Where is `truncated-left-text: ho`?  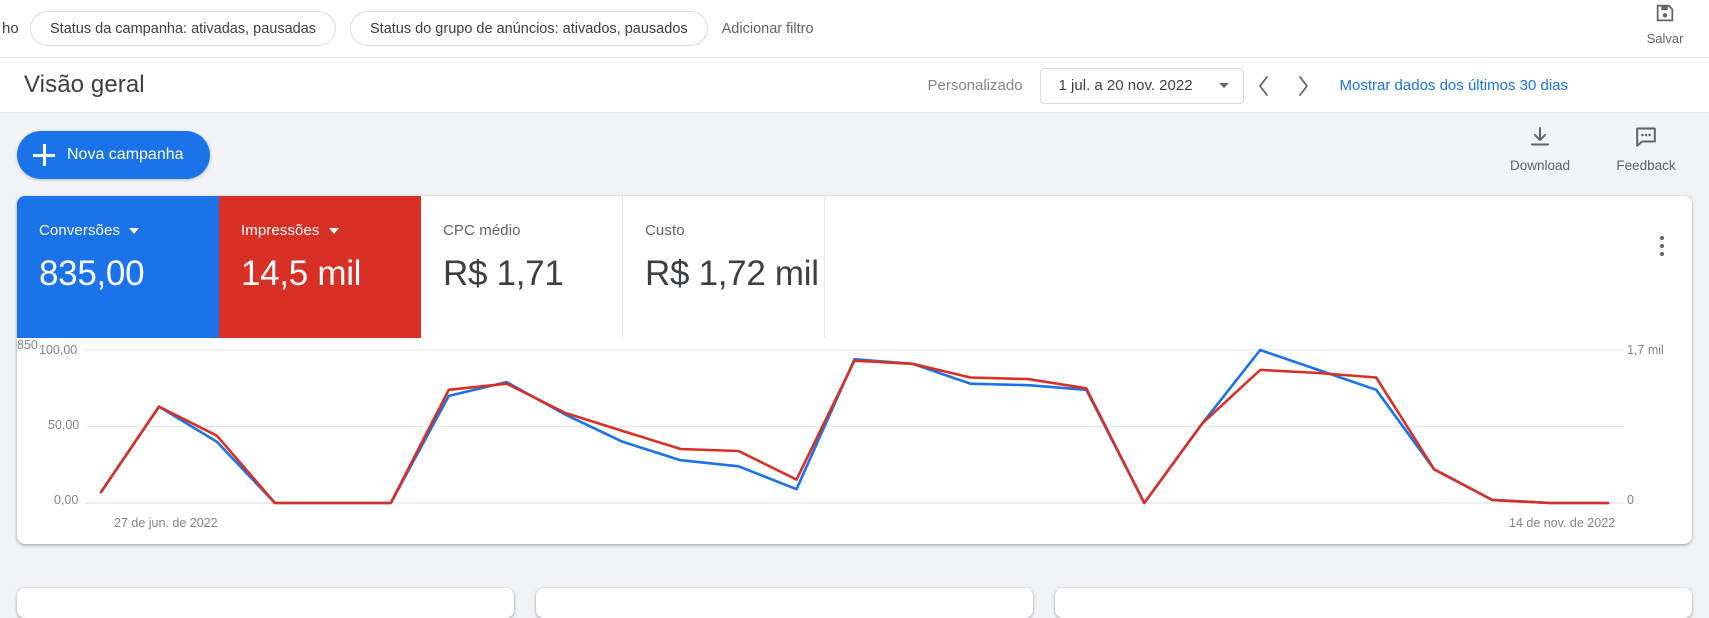 truncated-left-text: ho is located at coordinates (10, 28).